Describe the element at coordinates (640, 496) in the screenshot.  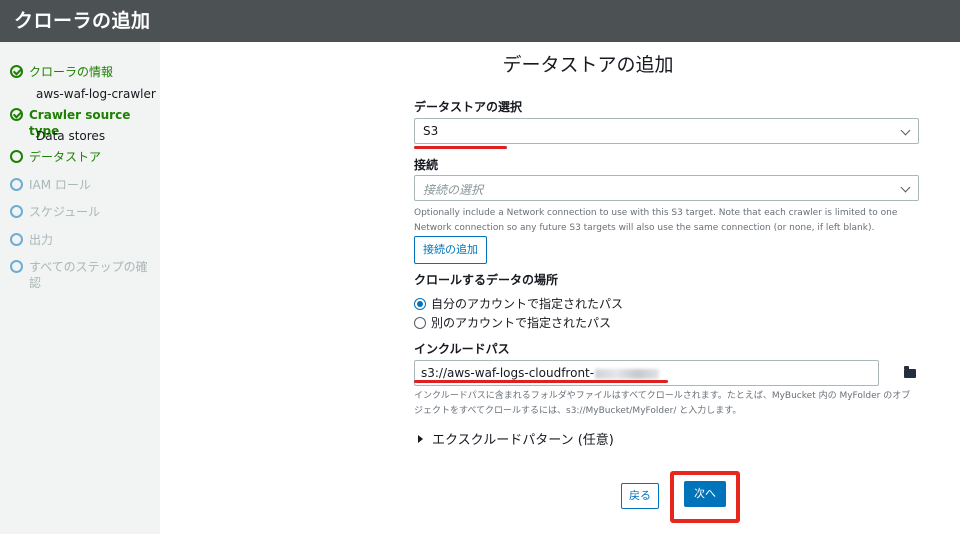
I see `back-button: 戻る` at that location.